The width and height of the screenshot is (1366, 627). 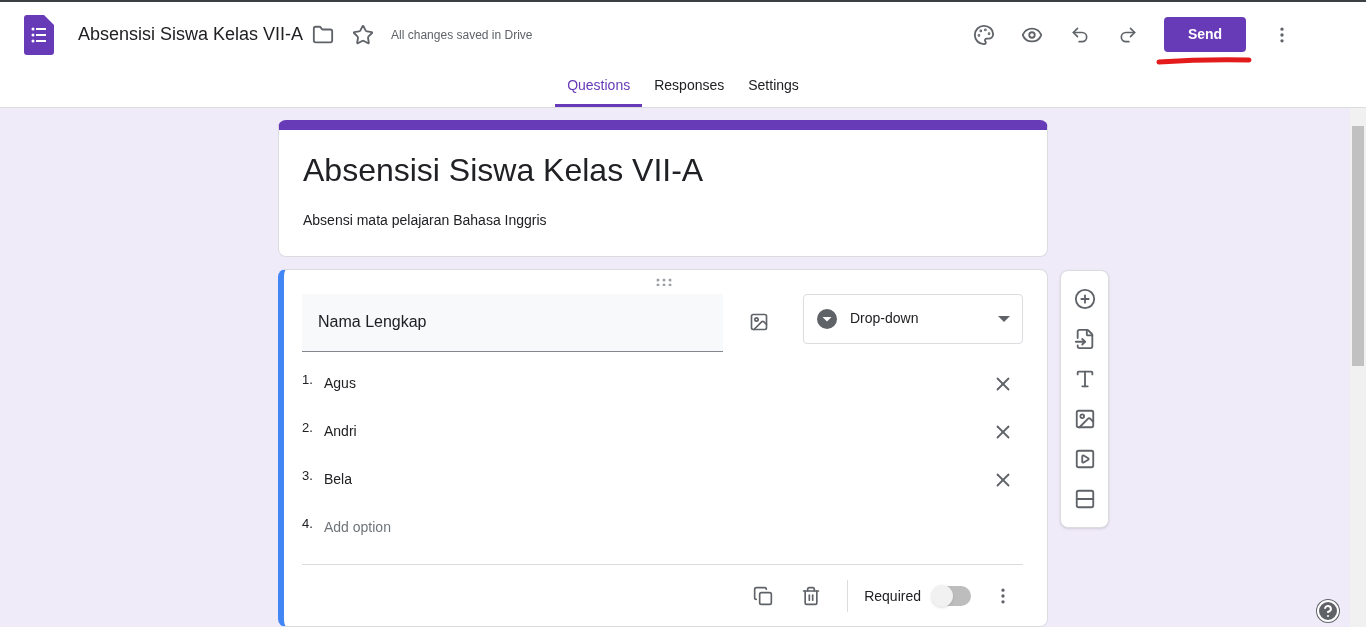 What do you see at coordinates (308, 379) in the screenshot?
I see `option-number: 1.` at bounding box center [308, 379].